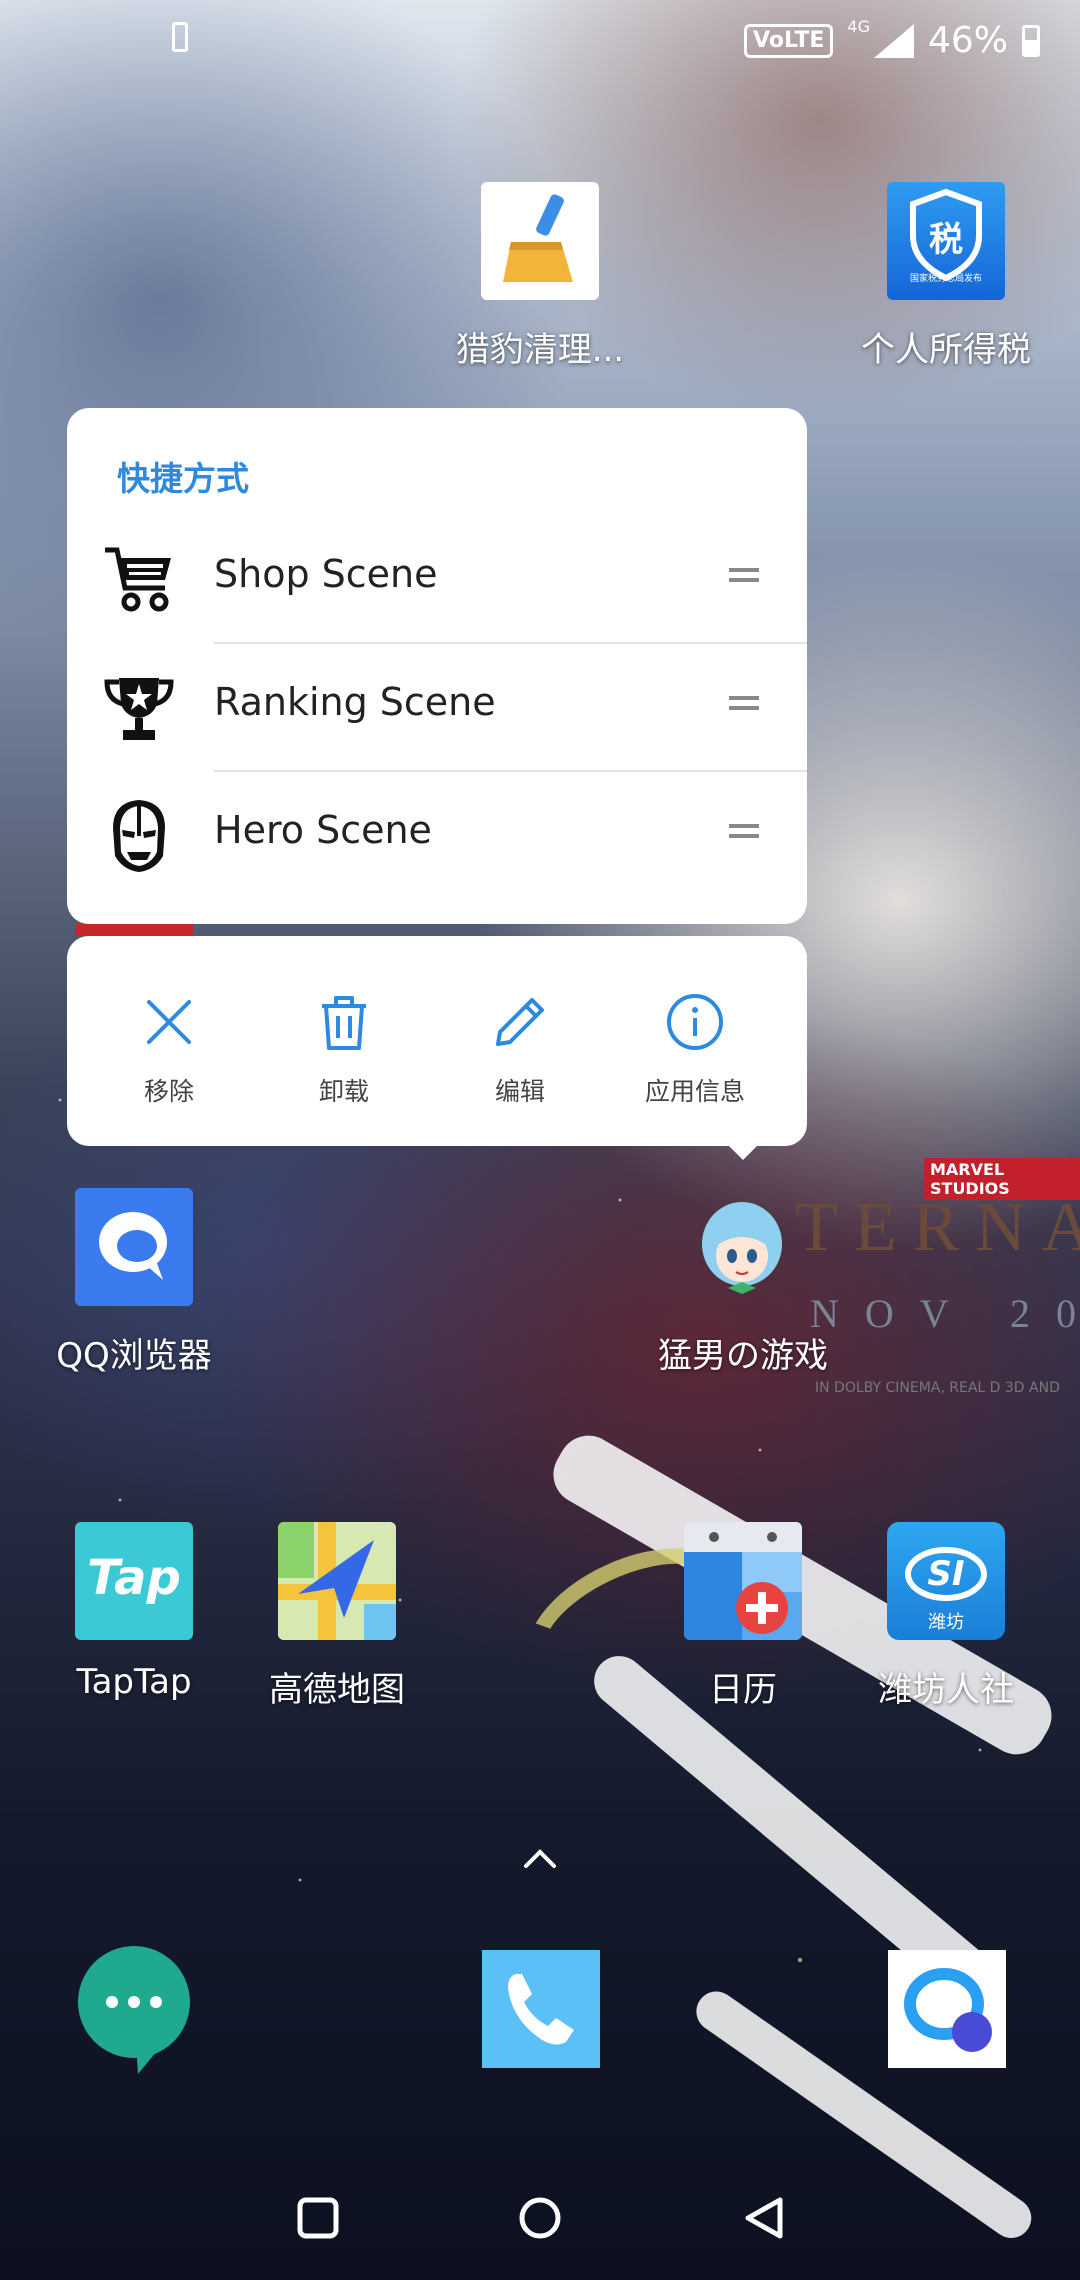 The image size is (1080, 2280). I want to click on phone-icon, so click(541, 2009).